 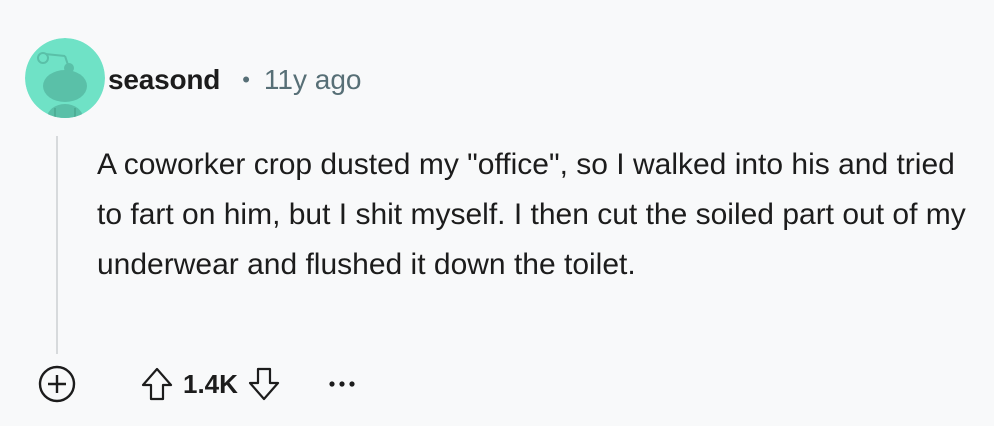 I want to click on ellipsis-icon, so click(x=342, y=384).